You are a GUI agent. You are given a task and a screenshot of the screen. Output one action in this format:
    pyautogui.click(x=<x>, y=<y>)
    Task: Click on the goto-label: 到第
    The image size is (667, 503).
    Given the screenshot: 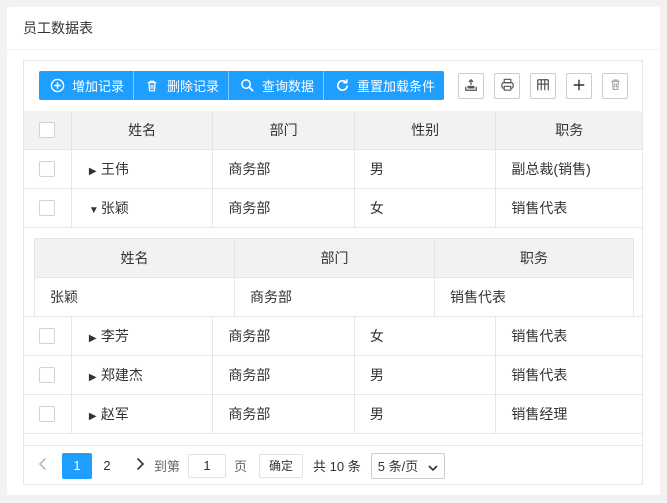 What is the action you would take?
    pyautogui.click(x=167, y=466)
    